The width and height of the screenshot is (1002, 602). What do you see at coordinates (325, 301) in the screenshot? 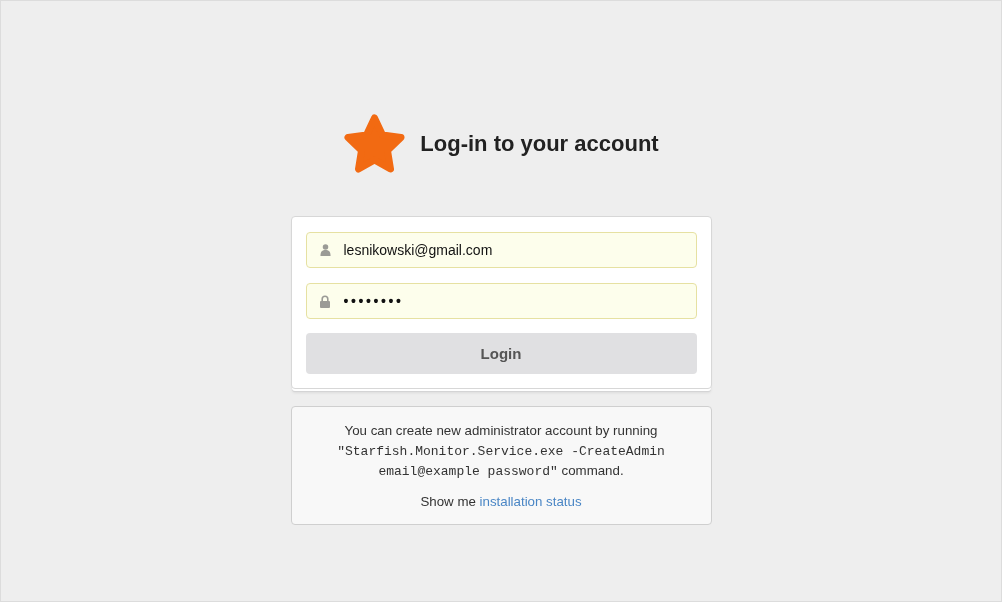
I see `lock-icon` at bounding box center [325, 301].